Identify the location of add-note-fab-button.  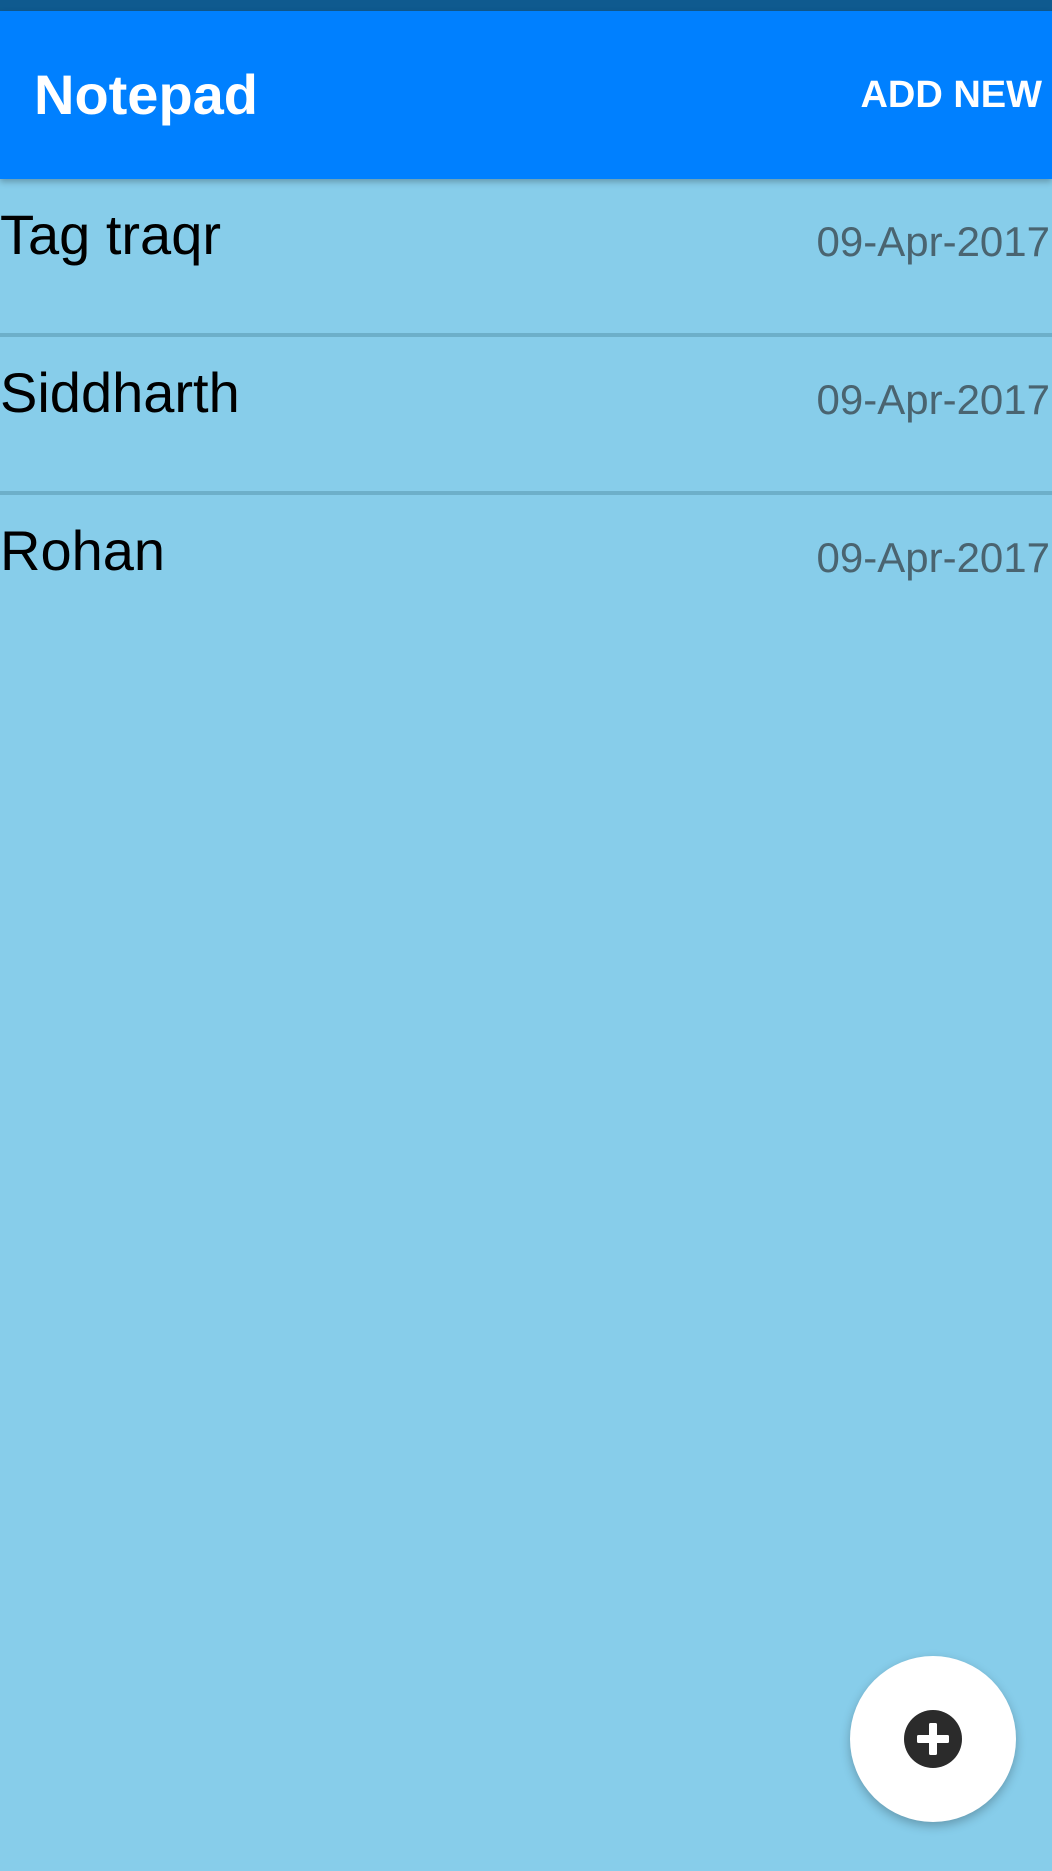
(933, 1739).